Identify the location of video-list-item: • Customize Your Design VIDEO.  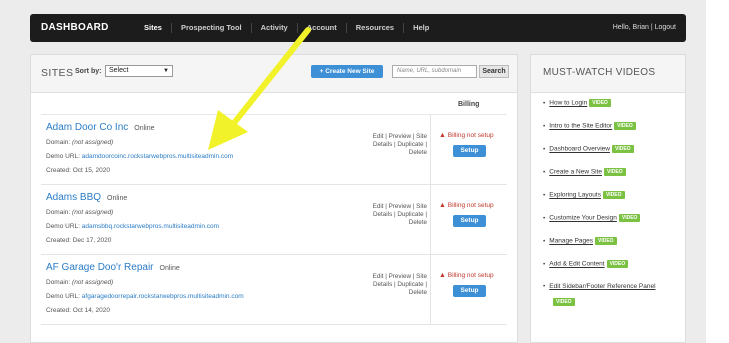
(592, 218).